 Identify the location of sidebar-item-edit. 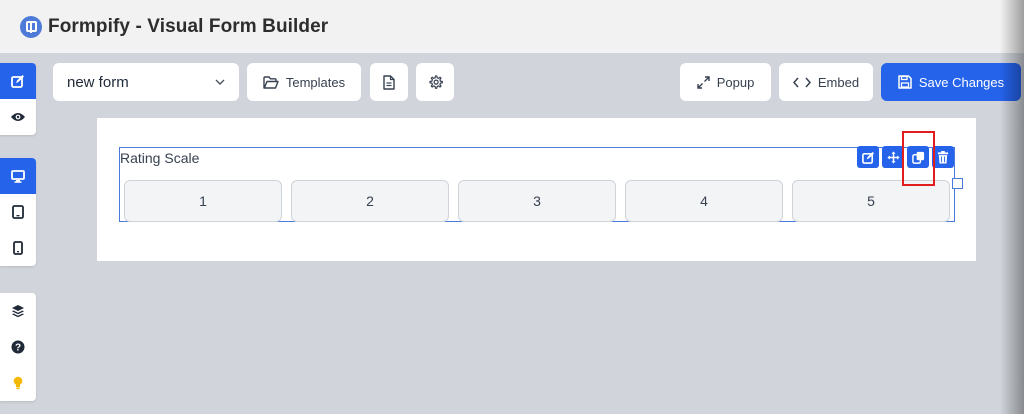
(18, 81).